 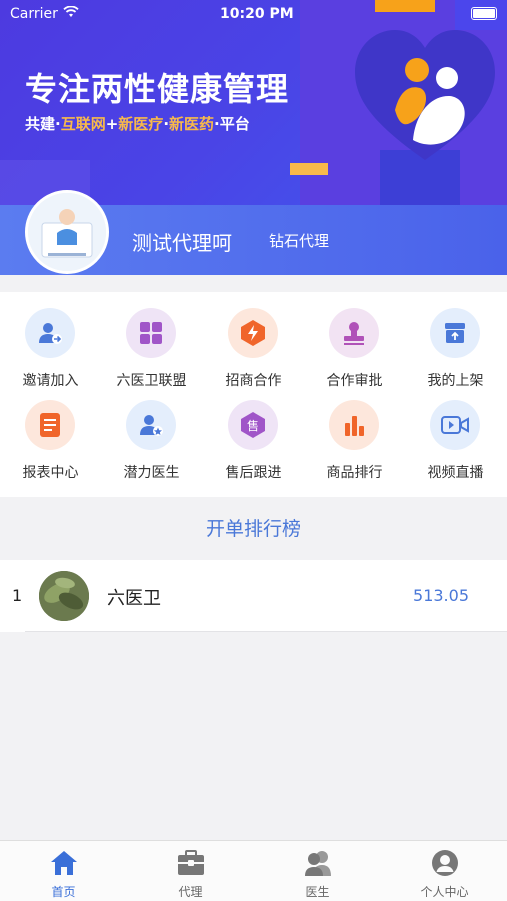 What do you see at coordinates (50, 473) in the screenshot?
I see `grid-label: 报表中心` at bounding box center [50, 473].